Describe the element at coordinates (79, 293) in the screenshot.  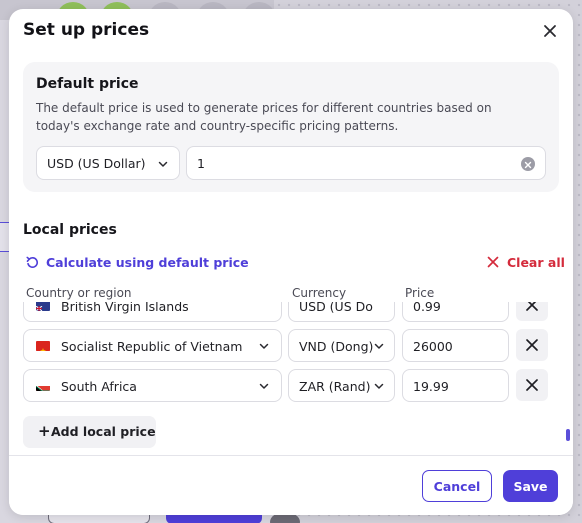
I see `column-header-country: Country or region` at that location.